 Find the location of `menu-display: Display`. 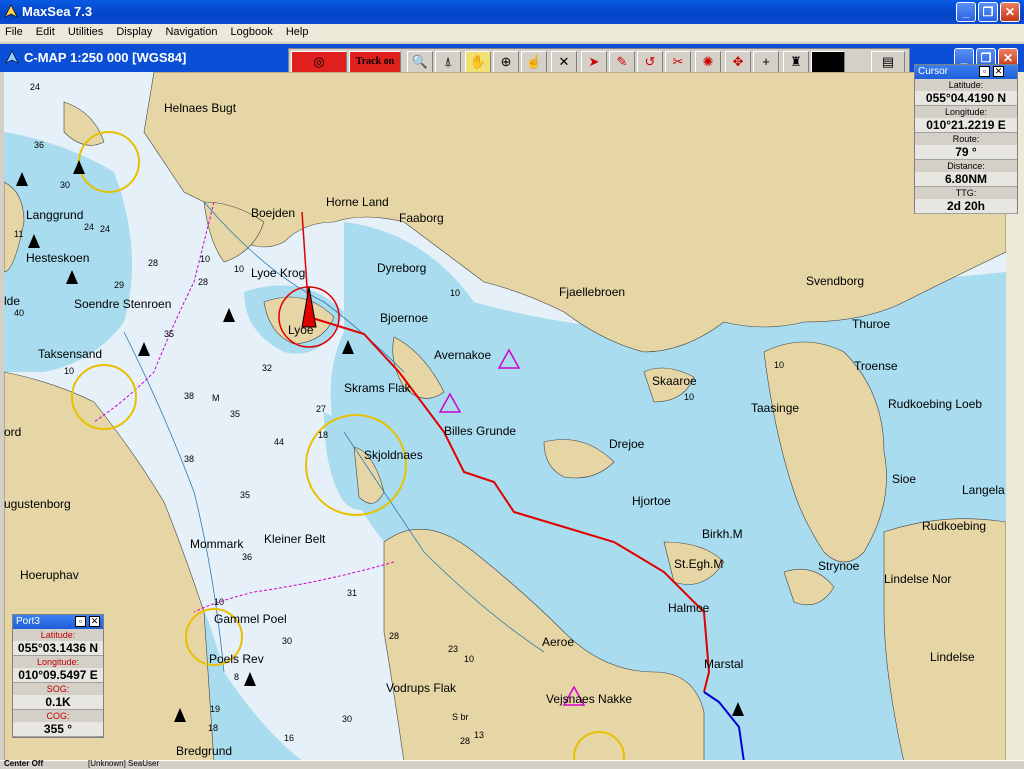

menu-display: Display is located at coordinates (134, 31).